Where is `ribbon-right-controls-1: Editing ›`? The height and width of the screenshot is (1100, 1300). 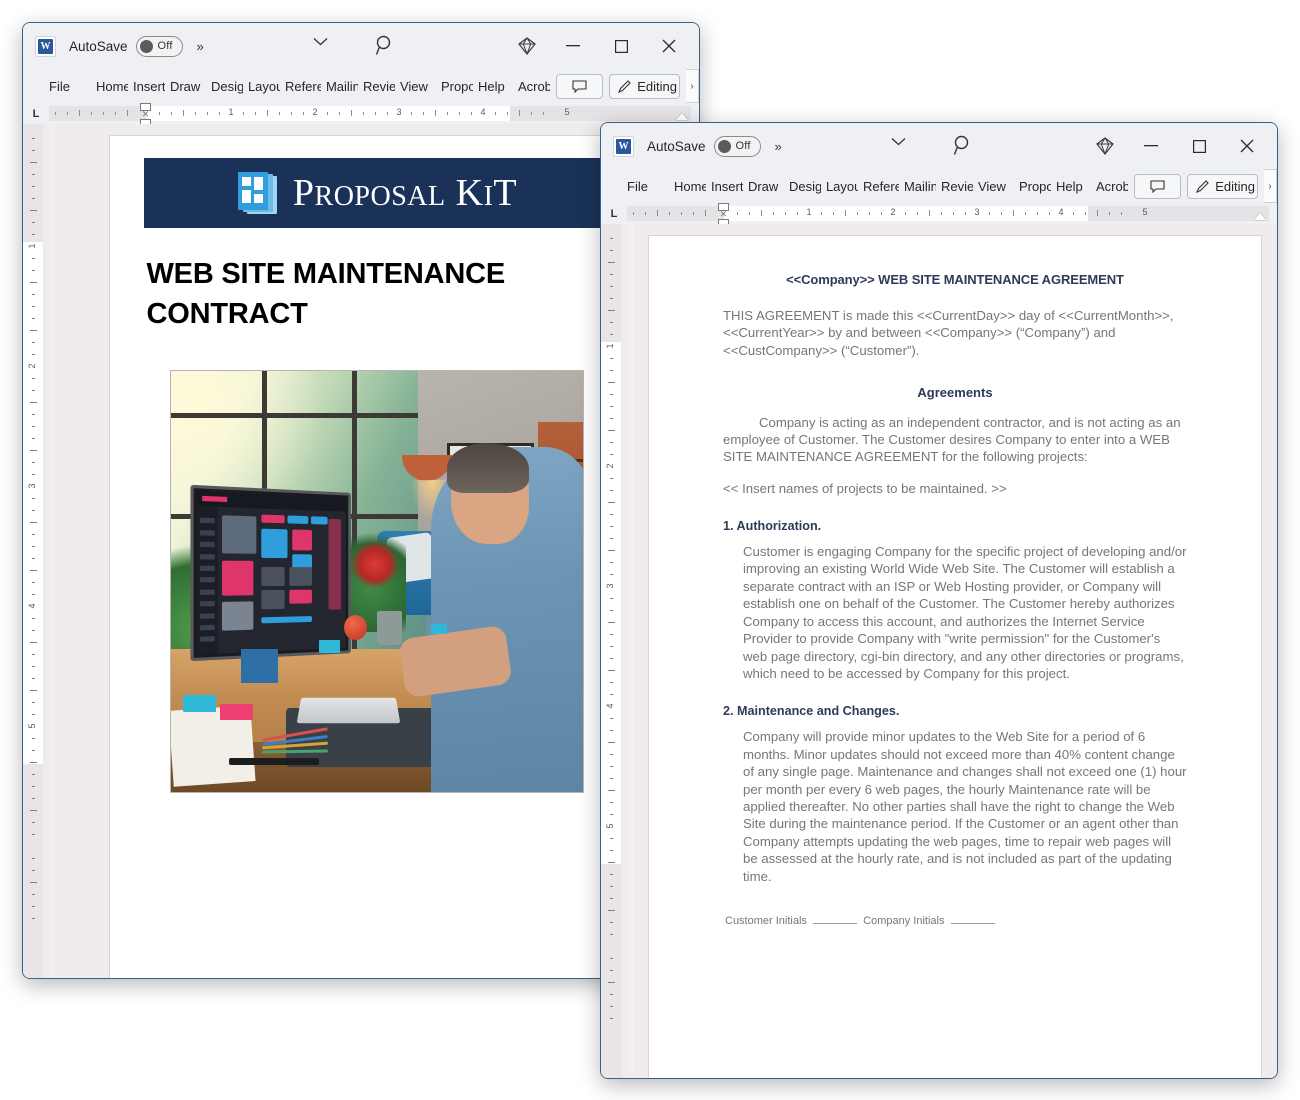
ribbon-right-controls-1: Editing › is located at coordinates (627, 86).